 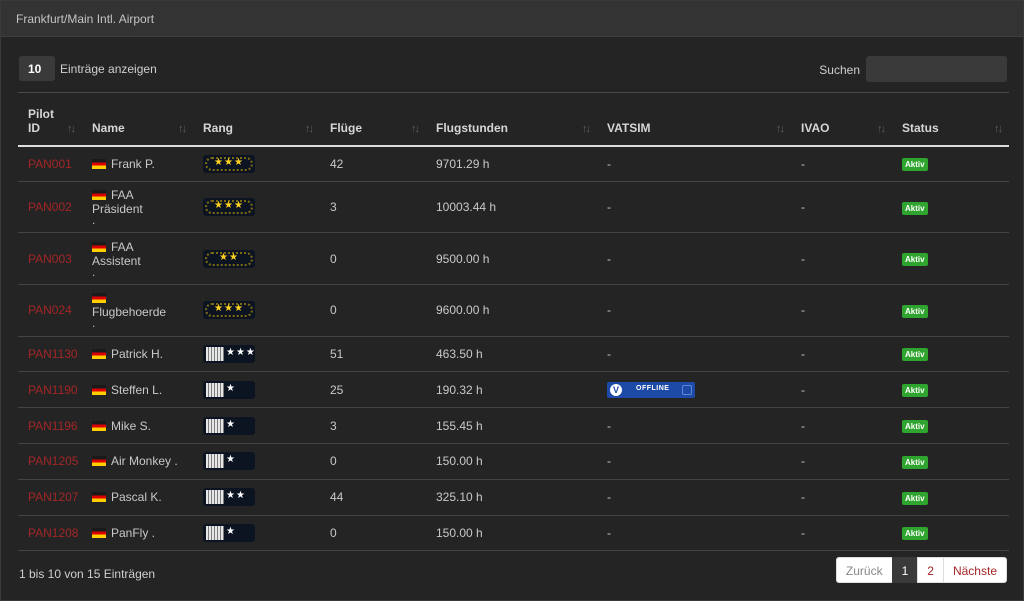 I want to click on pagination: Zurück 1 2 Nächste, so click(x=921, y=570).